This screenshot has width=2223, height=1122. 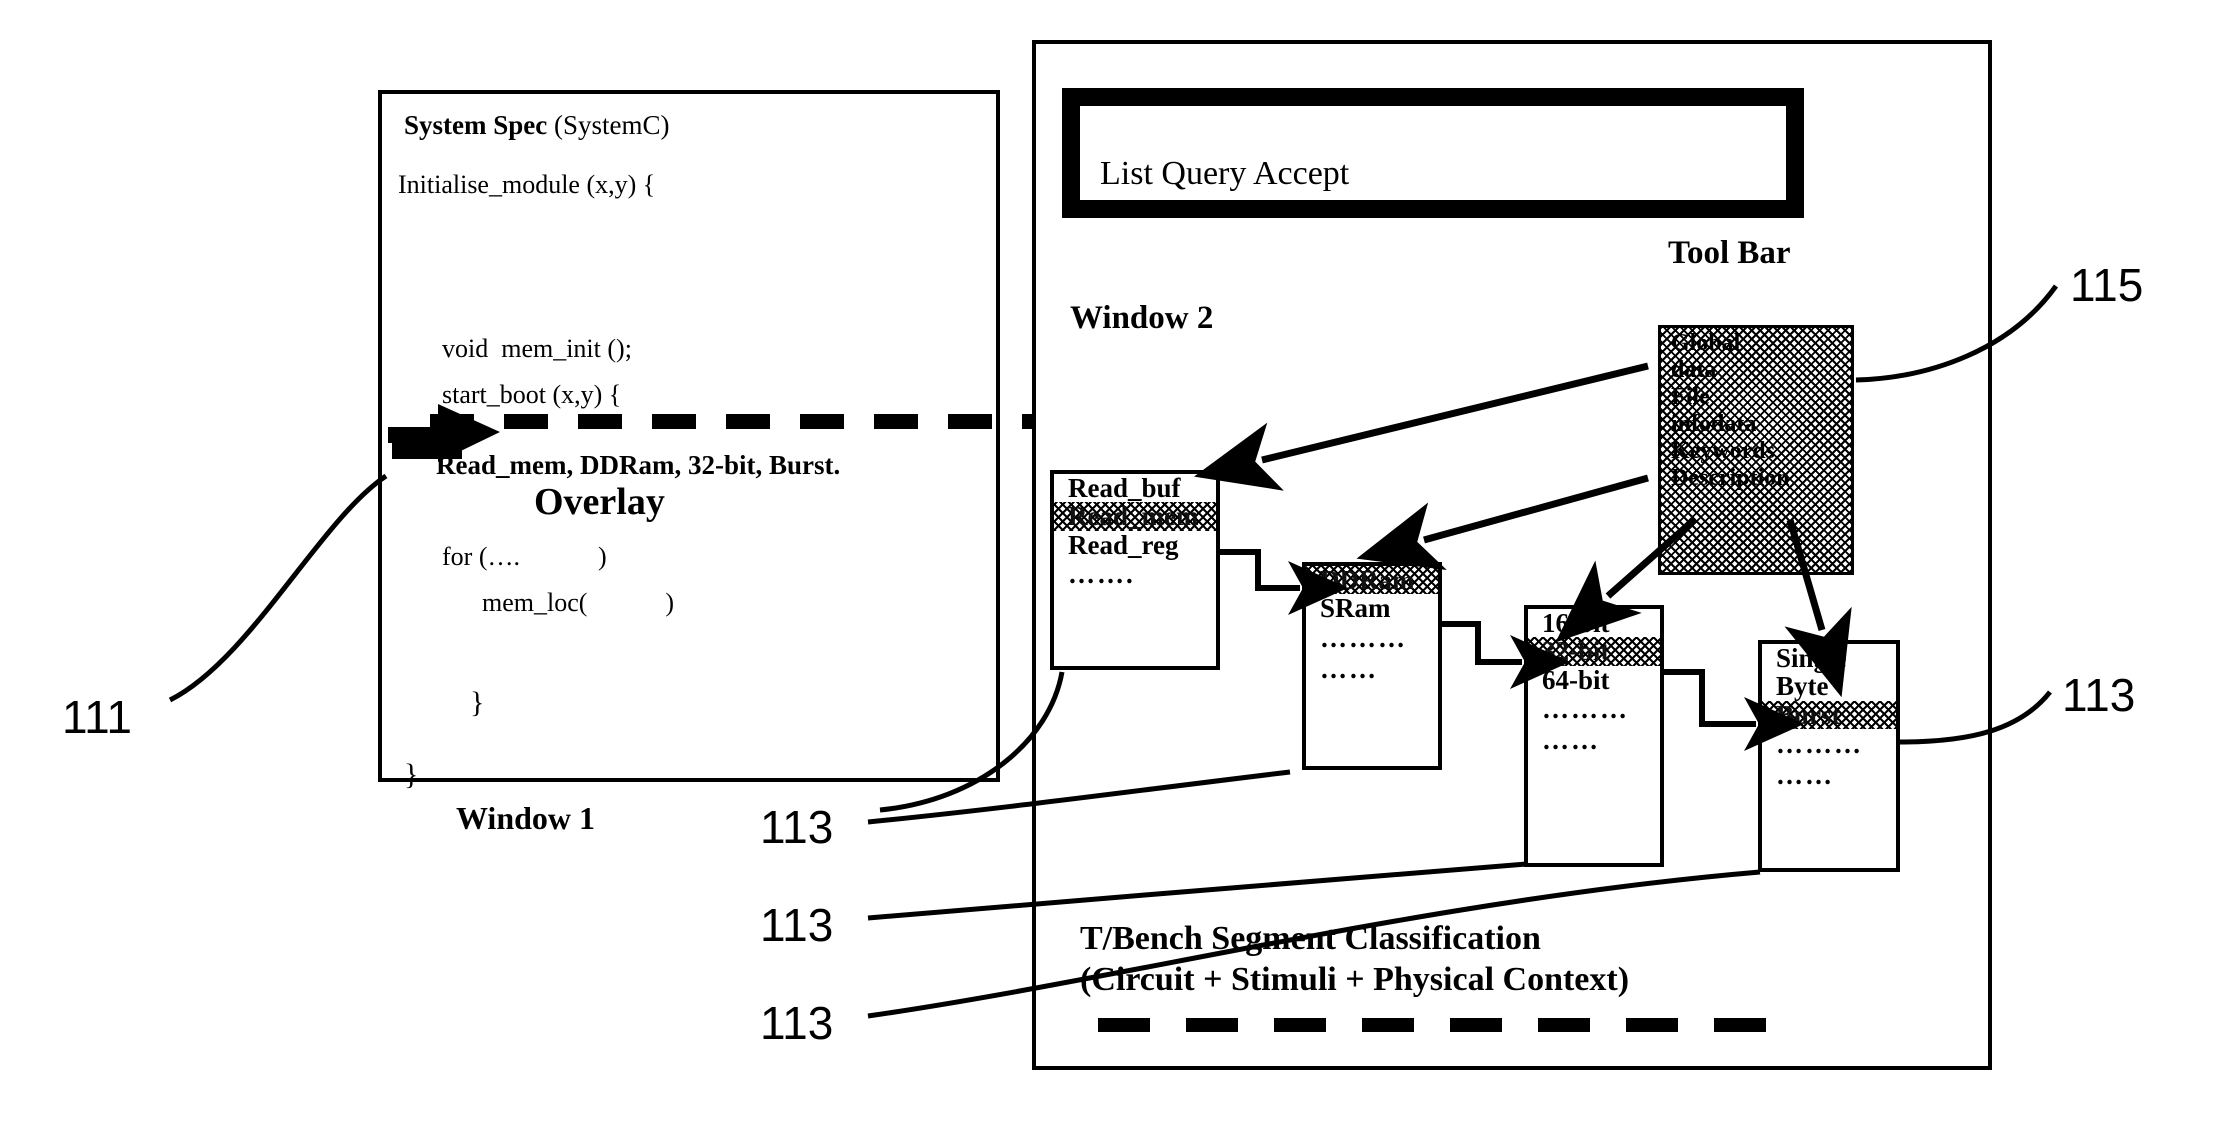 I want to click on code-line-mem-loc: mem_loc( ), so click(x=578, y=602).